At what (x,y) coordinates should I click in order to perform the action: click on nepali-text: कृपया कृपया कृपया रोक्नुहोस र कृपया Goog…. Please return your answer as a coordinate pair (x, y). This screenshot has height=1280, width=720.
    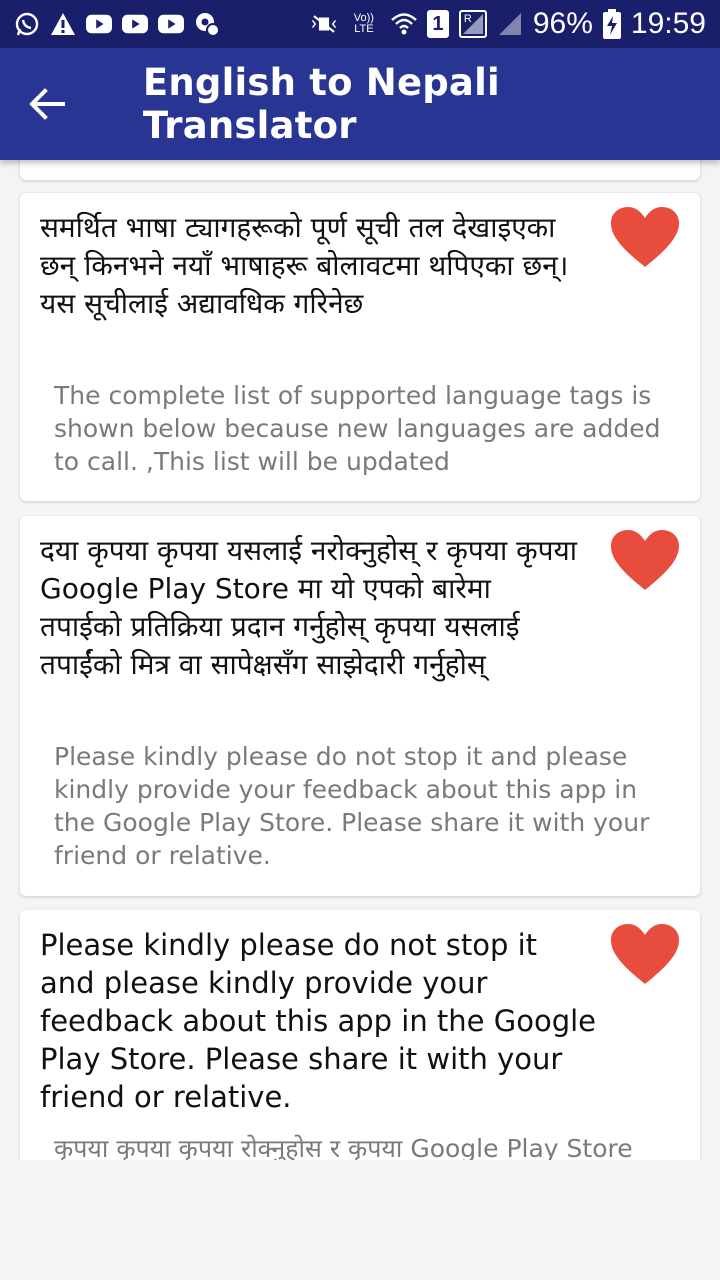
    Looking at the image, I should click on (343, 1147).